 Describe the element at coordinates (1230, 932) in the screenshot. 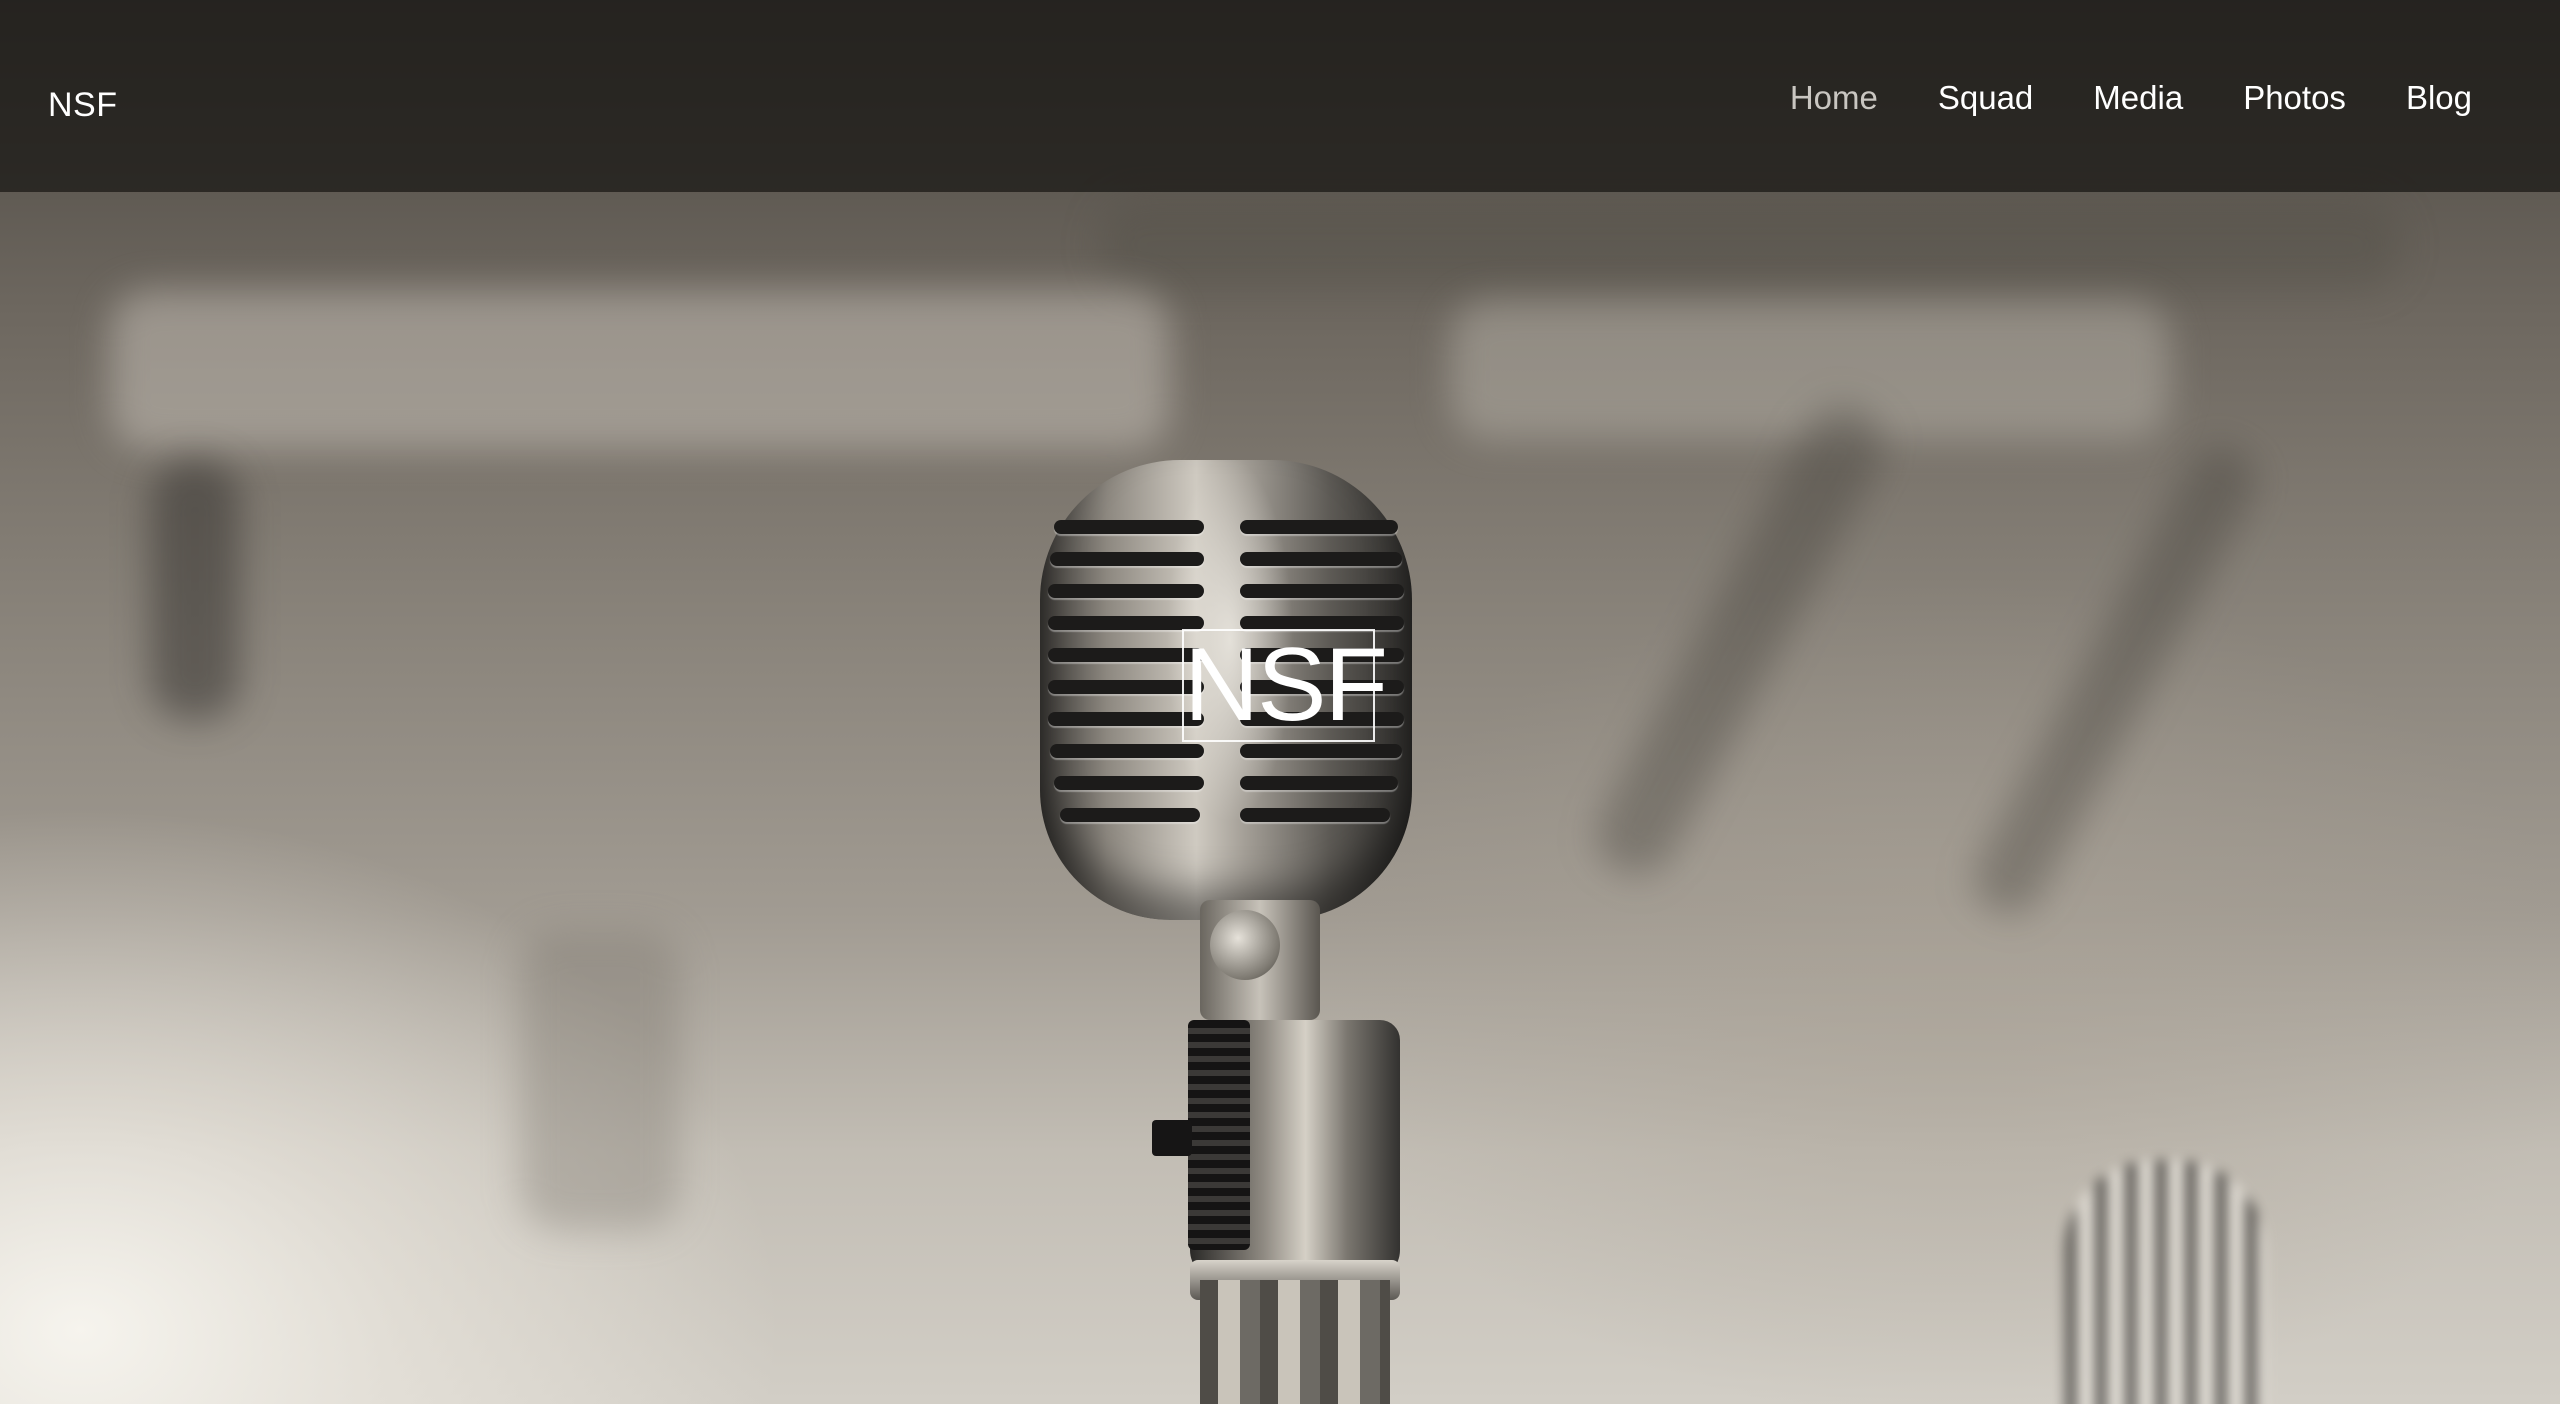

I see `microphone-image` at that location.